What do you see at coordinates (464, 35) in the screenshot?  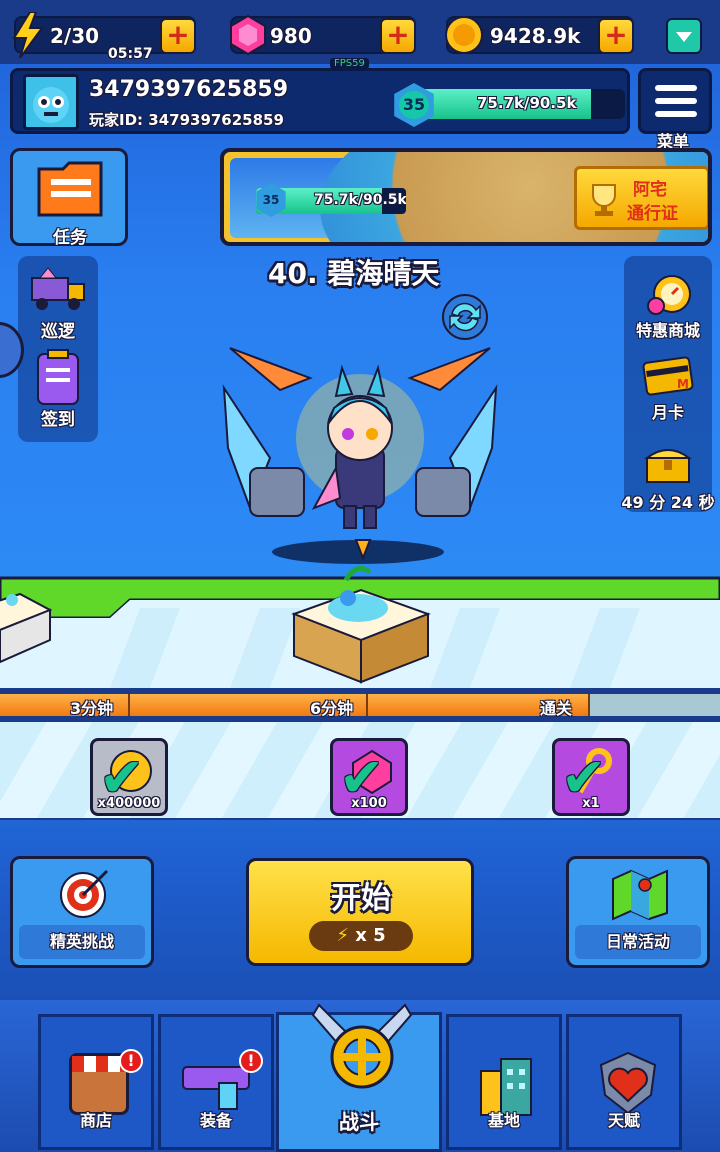 I see `gold-coin-icon` at bounding box center [464, 35].